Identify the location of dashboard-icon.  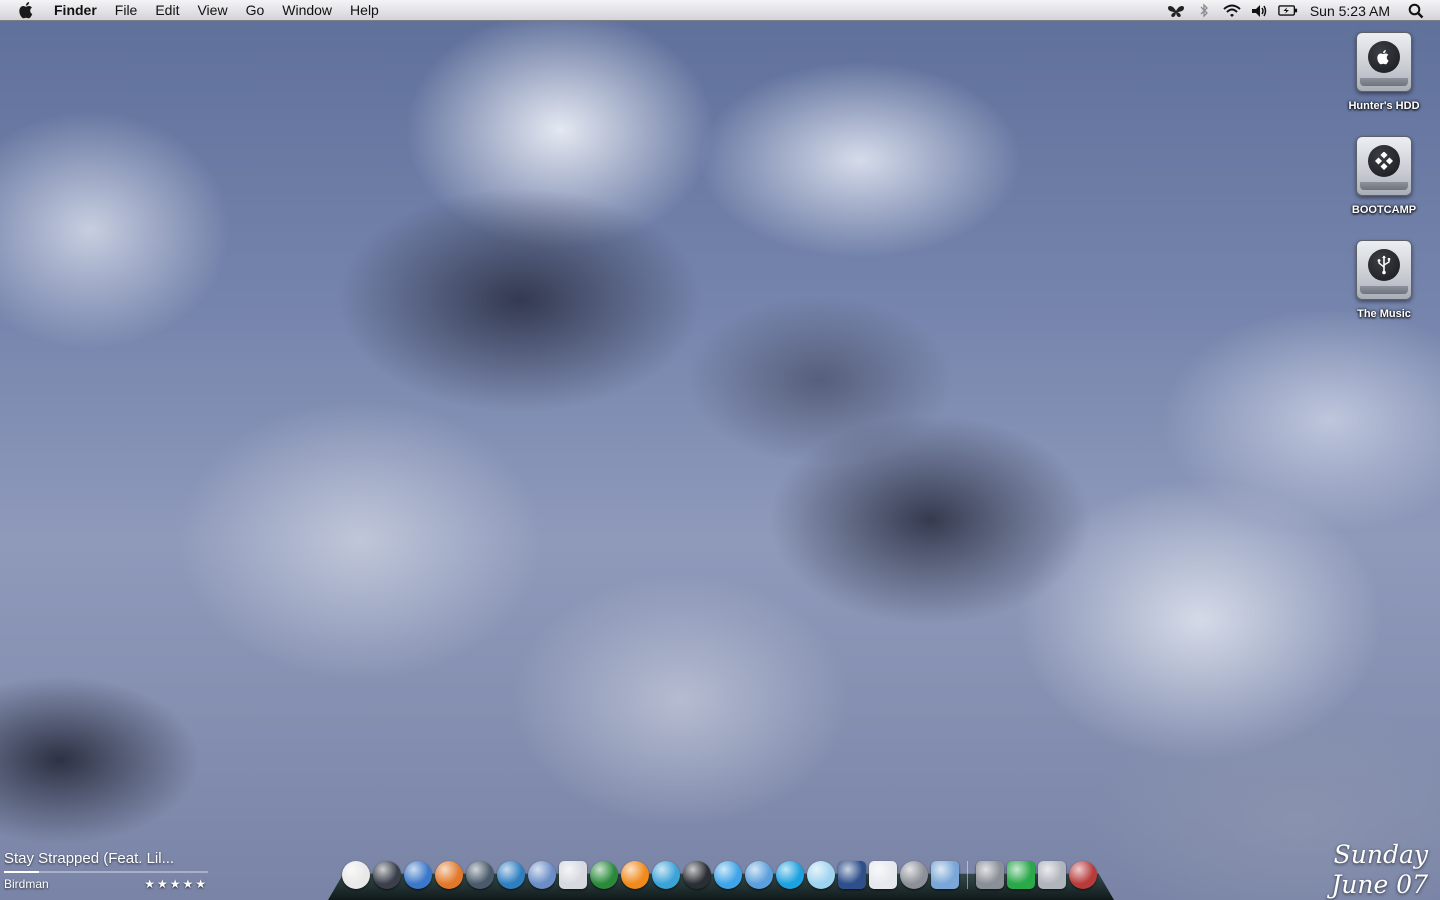
(387, 875).